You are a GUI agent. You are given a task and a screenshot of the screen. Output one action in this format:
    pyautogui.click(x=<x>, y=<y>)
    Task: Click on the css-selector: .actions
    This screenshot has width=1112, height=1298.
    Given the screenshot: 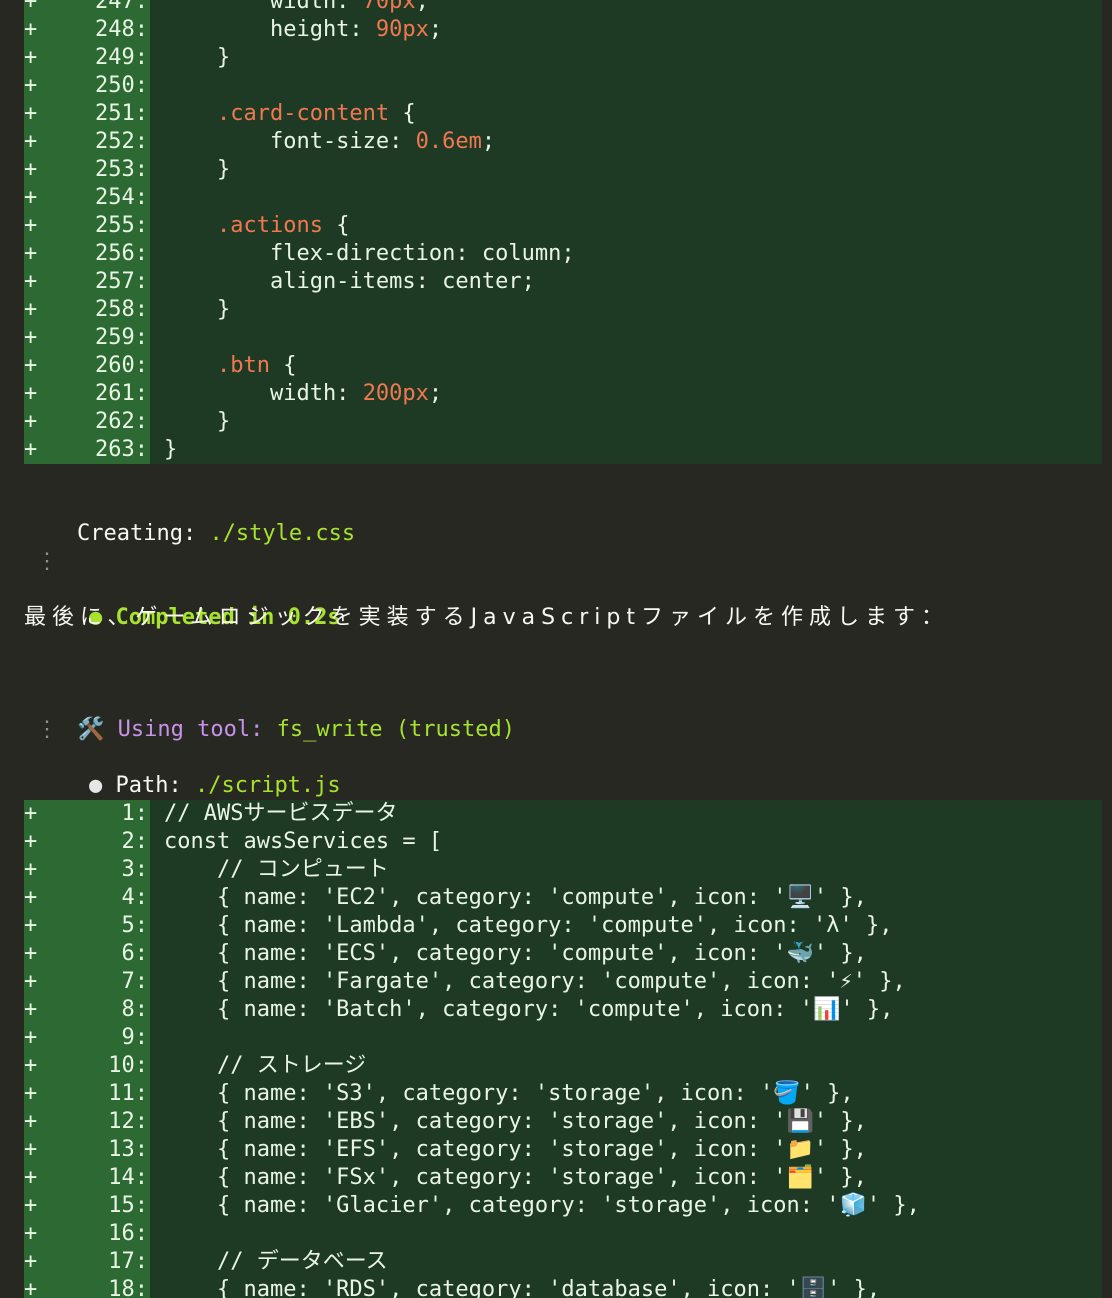 What is the action you would take?
    pyautogui.click(x=269, y=225)
    